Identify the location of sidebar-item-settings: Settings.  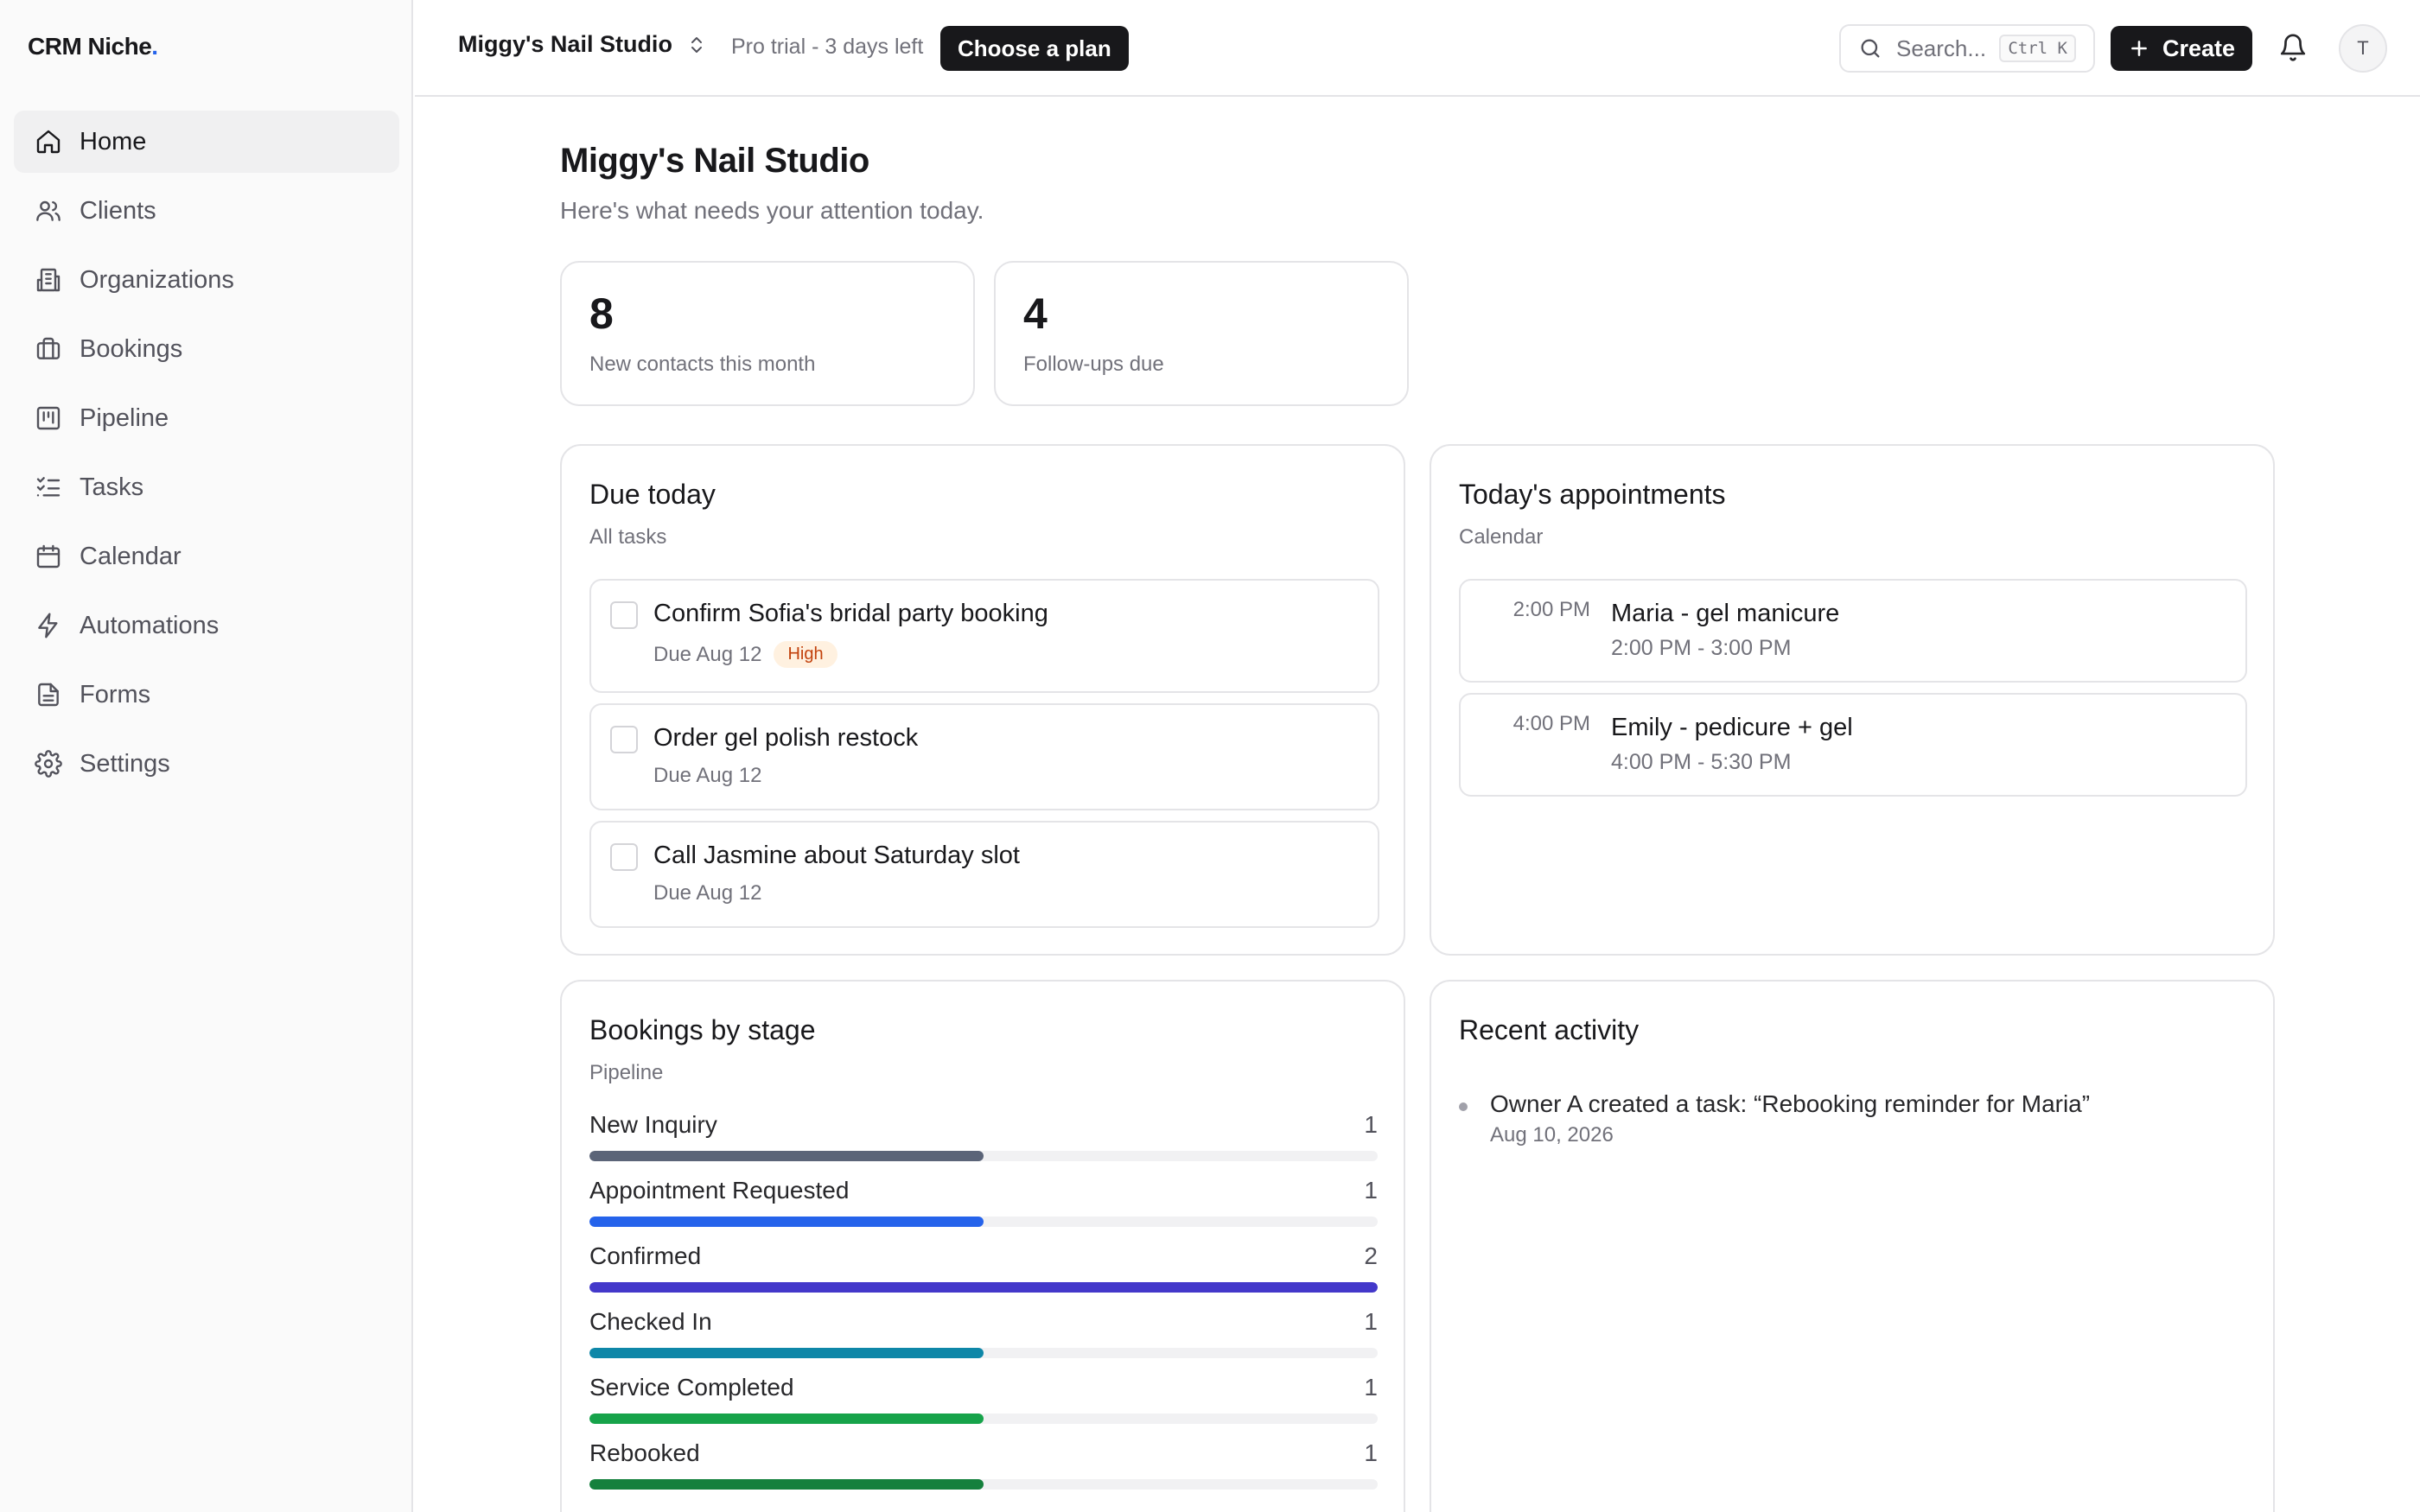
(206, 764).